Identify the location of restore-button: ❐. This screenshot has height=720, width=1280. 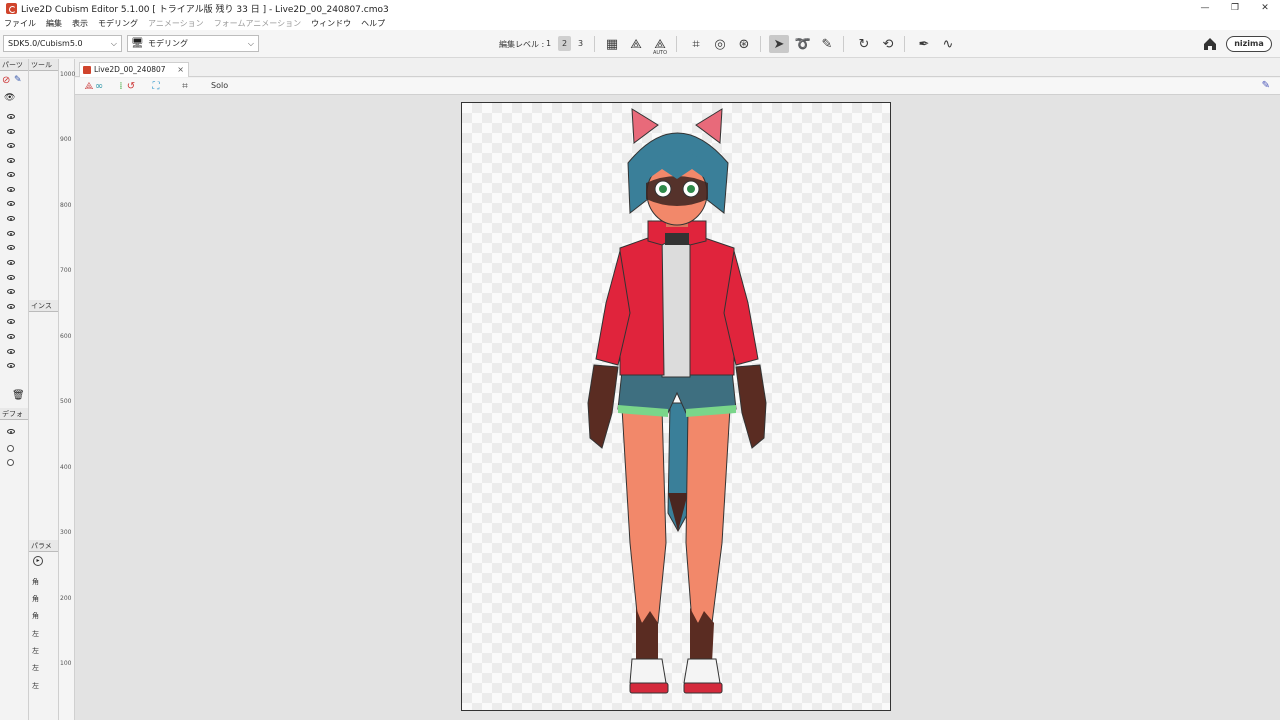
(1235, 8).